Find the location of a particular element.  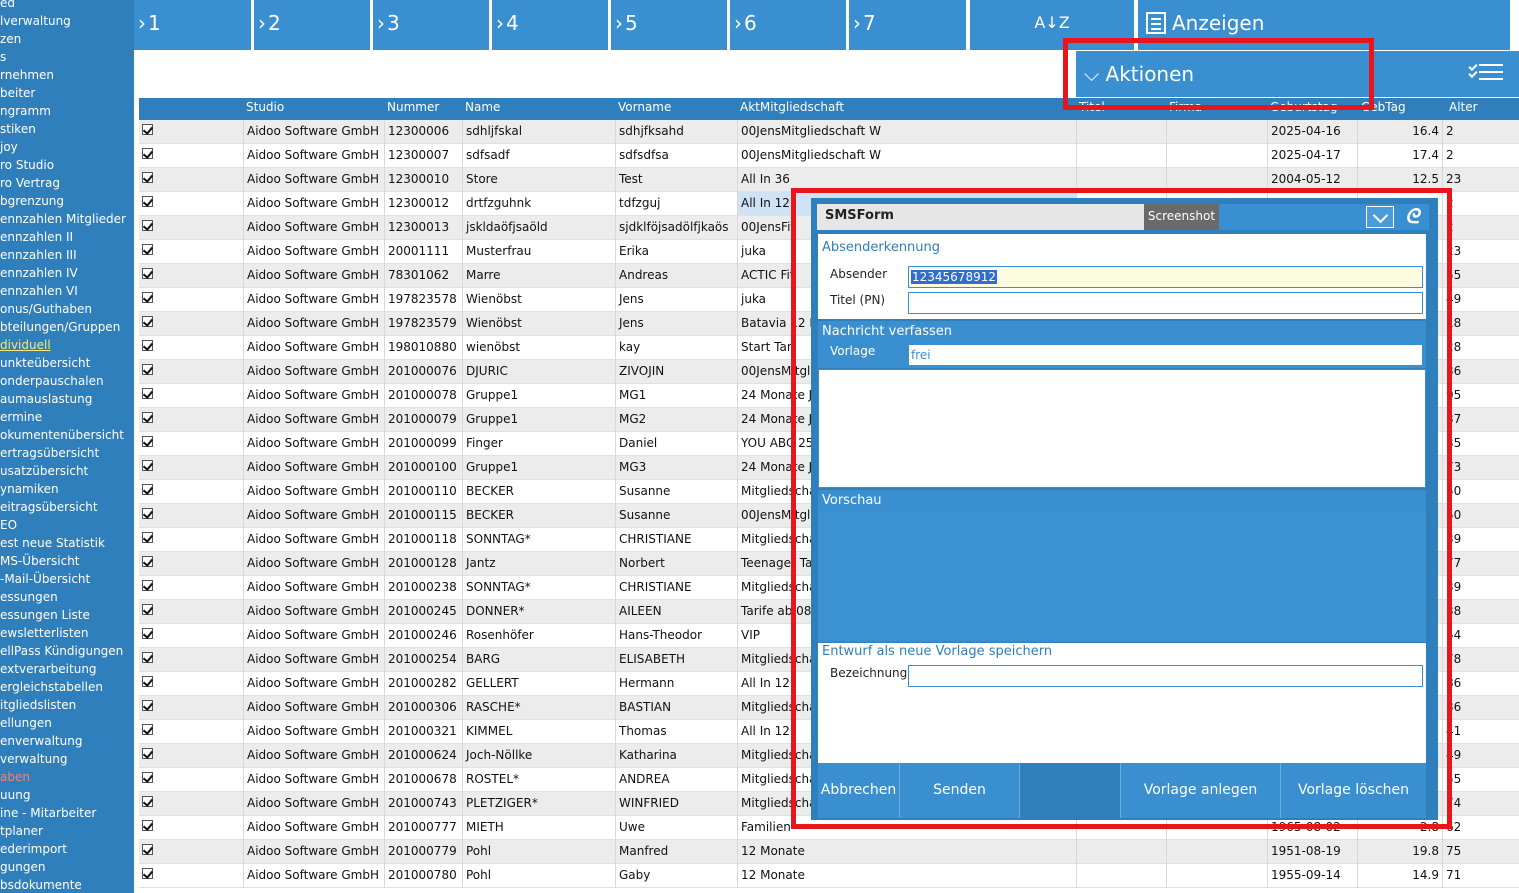

tab-1: › 1 is located at coordinates (192, 25).